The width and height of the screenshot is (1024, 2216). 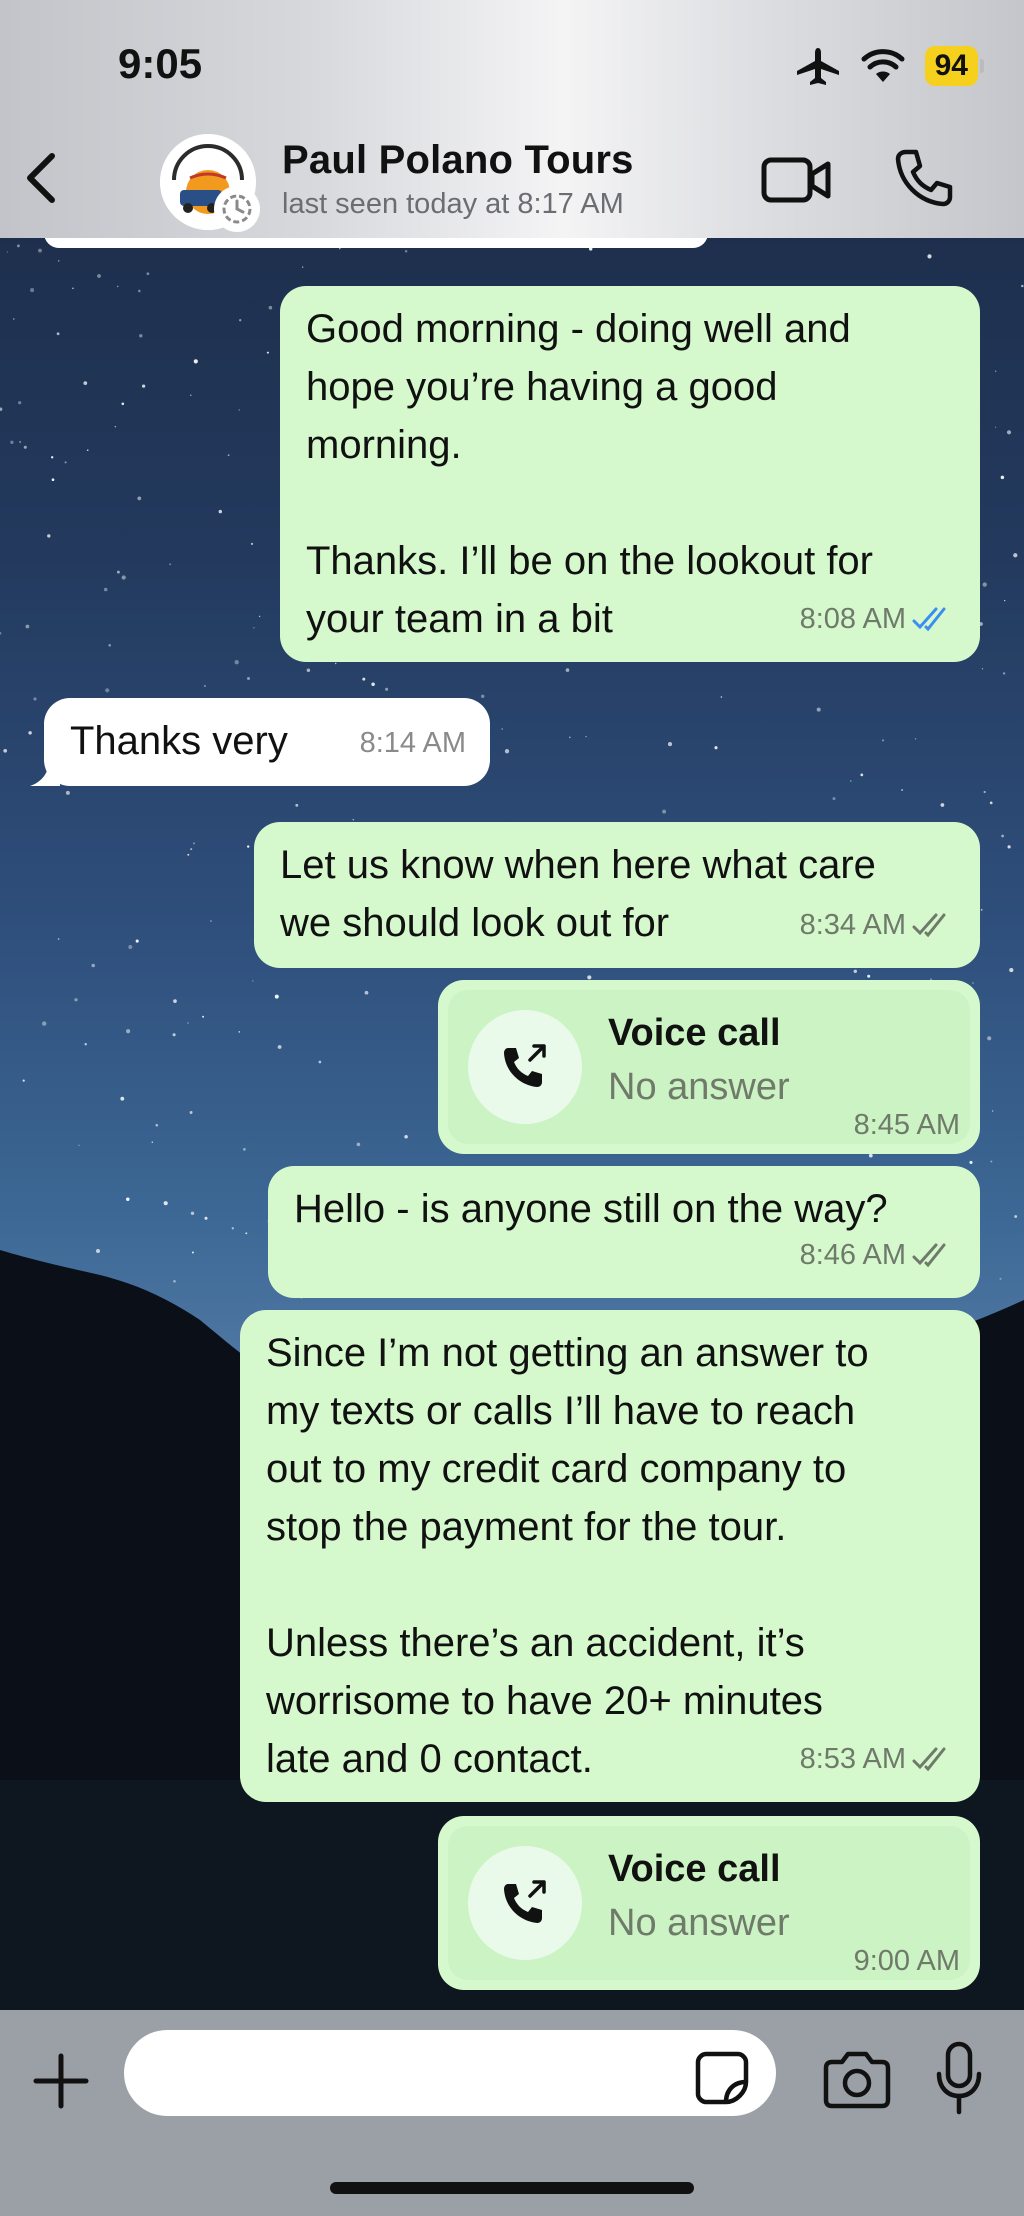 What do you see at coordinates (45, 771) in the screenshot?
I see `bubble-tail` at bounding box center [45, 771].